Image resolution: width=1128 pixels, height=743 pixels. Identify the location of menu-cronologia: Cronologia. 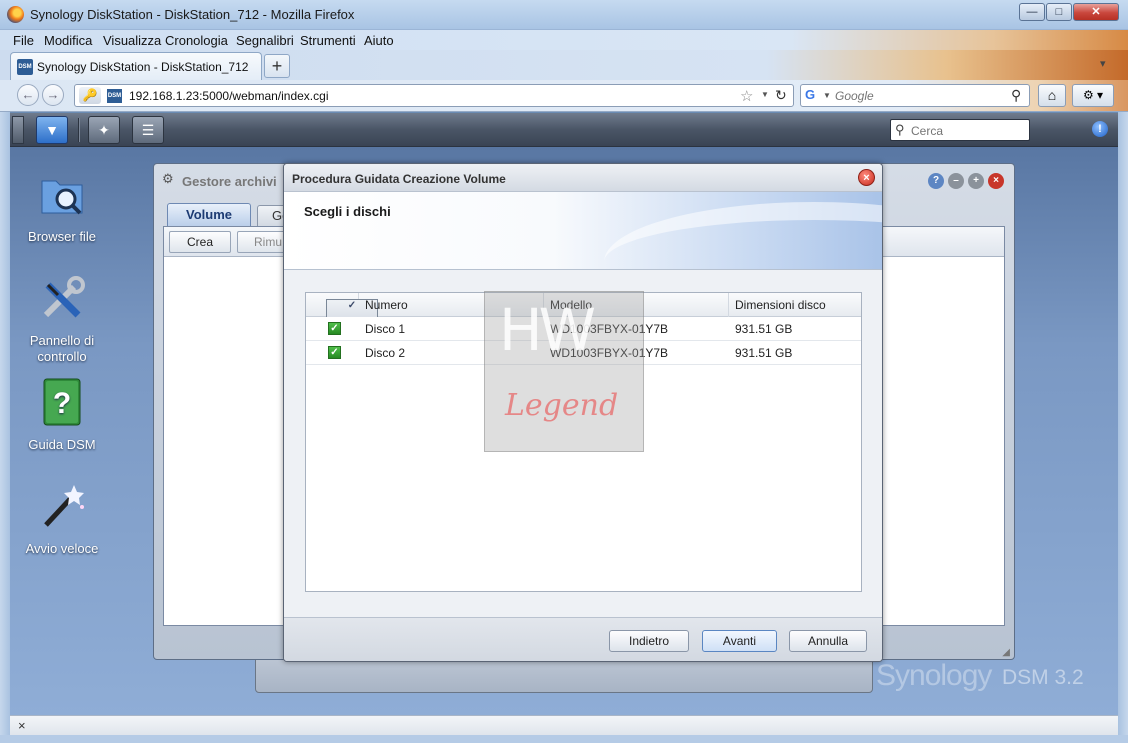
(196, 40).